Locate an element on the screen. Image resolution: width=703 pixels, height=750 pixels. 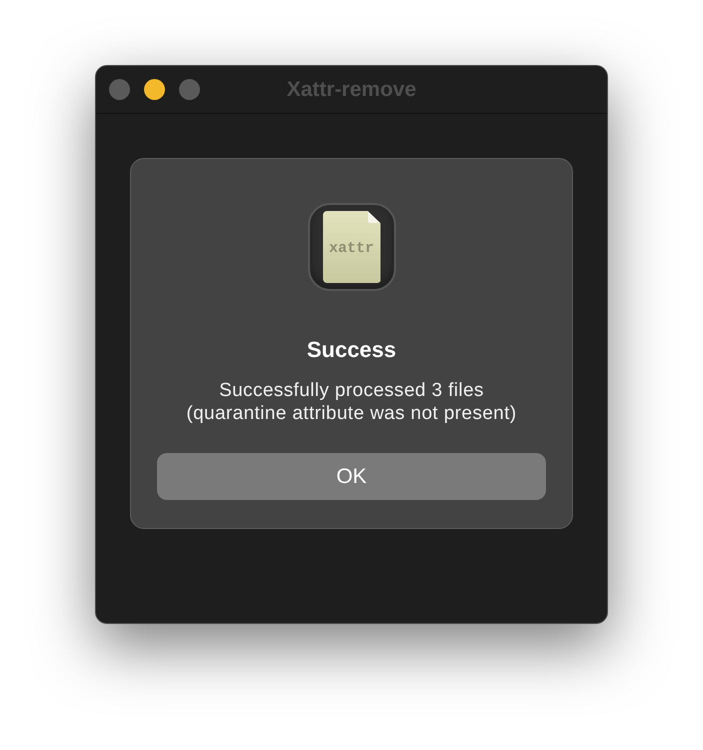
icon-label: xattr is located at coordinates (351, 248).